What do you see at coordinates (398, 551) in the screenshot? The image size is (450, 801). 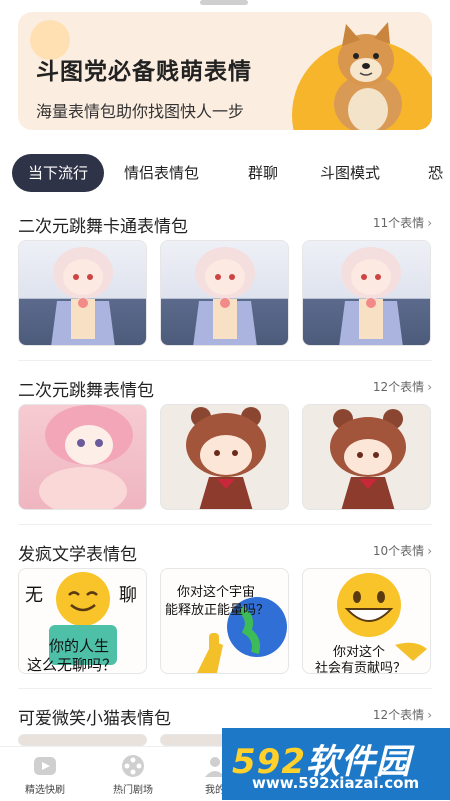 I see `section-count-label: 10个表情` at bounding box center [398, 551].